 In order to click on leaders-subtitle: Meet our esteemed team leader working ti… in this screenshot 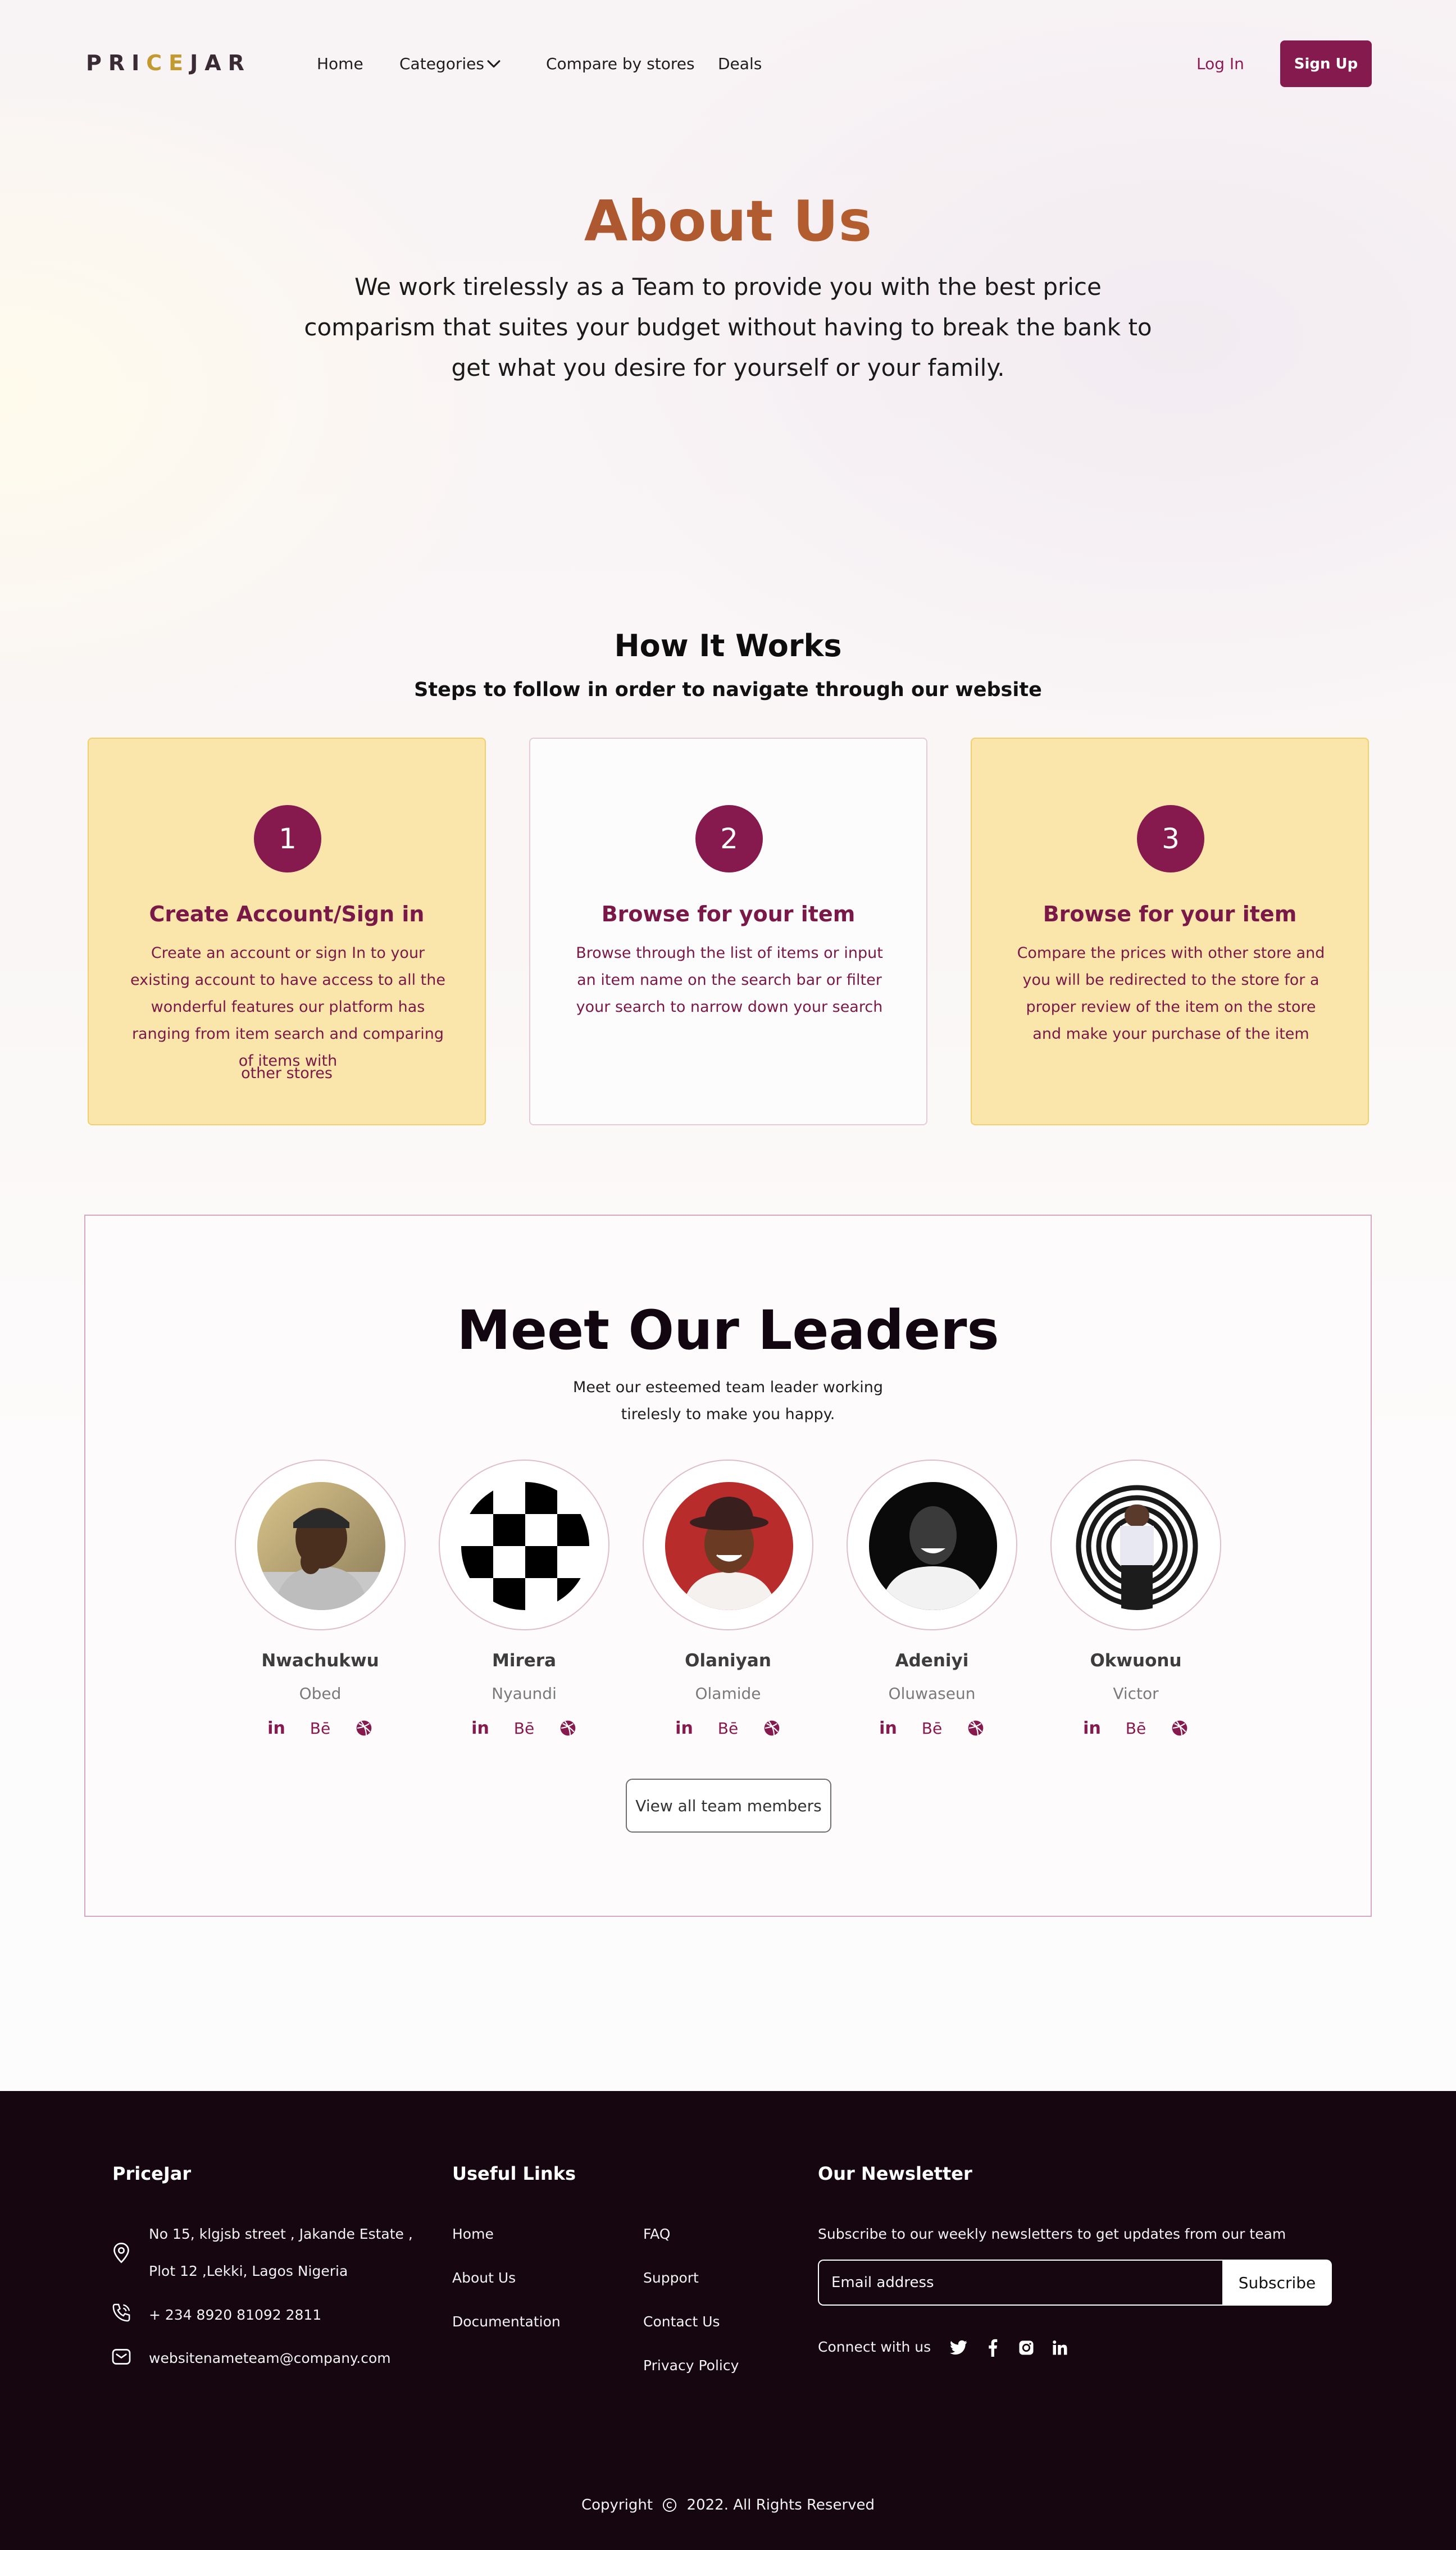, I will do `click(728, 1401)`.